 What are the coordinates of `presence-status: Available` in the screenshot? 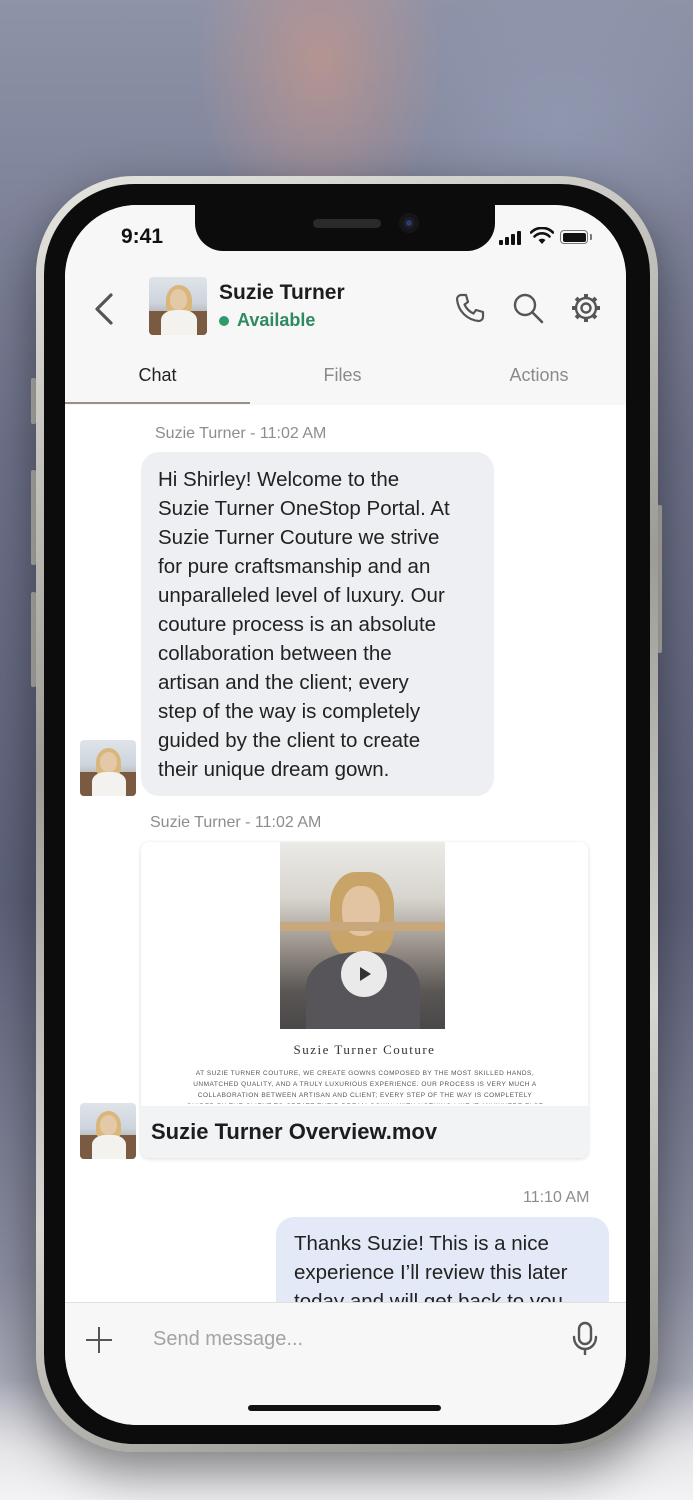 It's located at (276, 320).